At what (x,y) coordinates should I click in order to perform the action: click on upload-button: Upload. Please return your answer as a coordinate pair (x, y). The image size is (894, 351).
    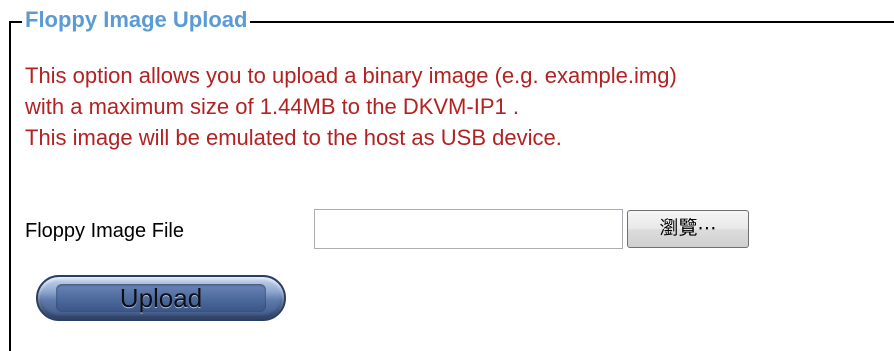
    Looking at the image, I should click on (161, 298).